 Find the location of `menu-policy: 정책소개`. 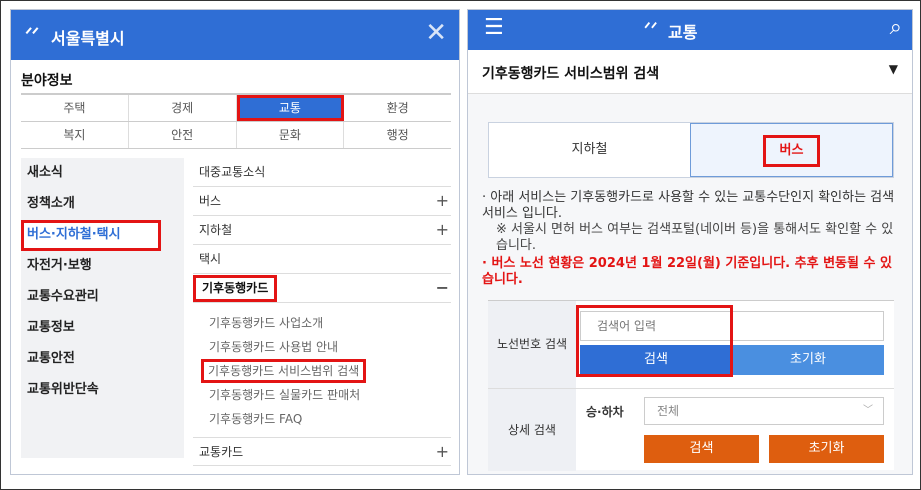

menu-policy: 정책소개 is located at coordinates (102, 204).